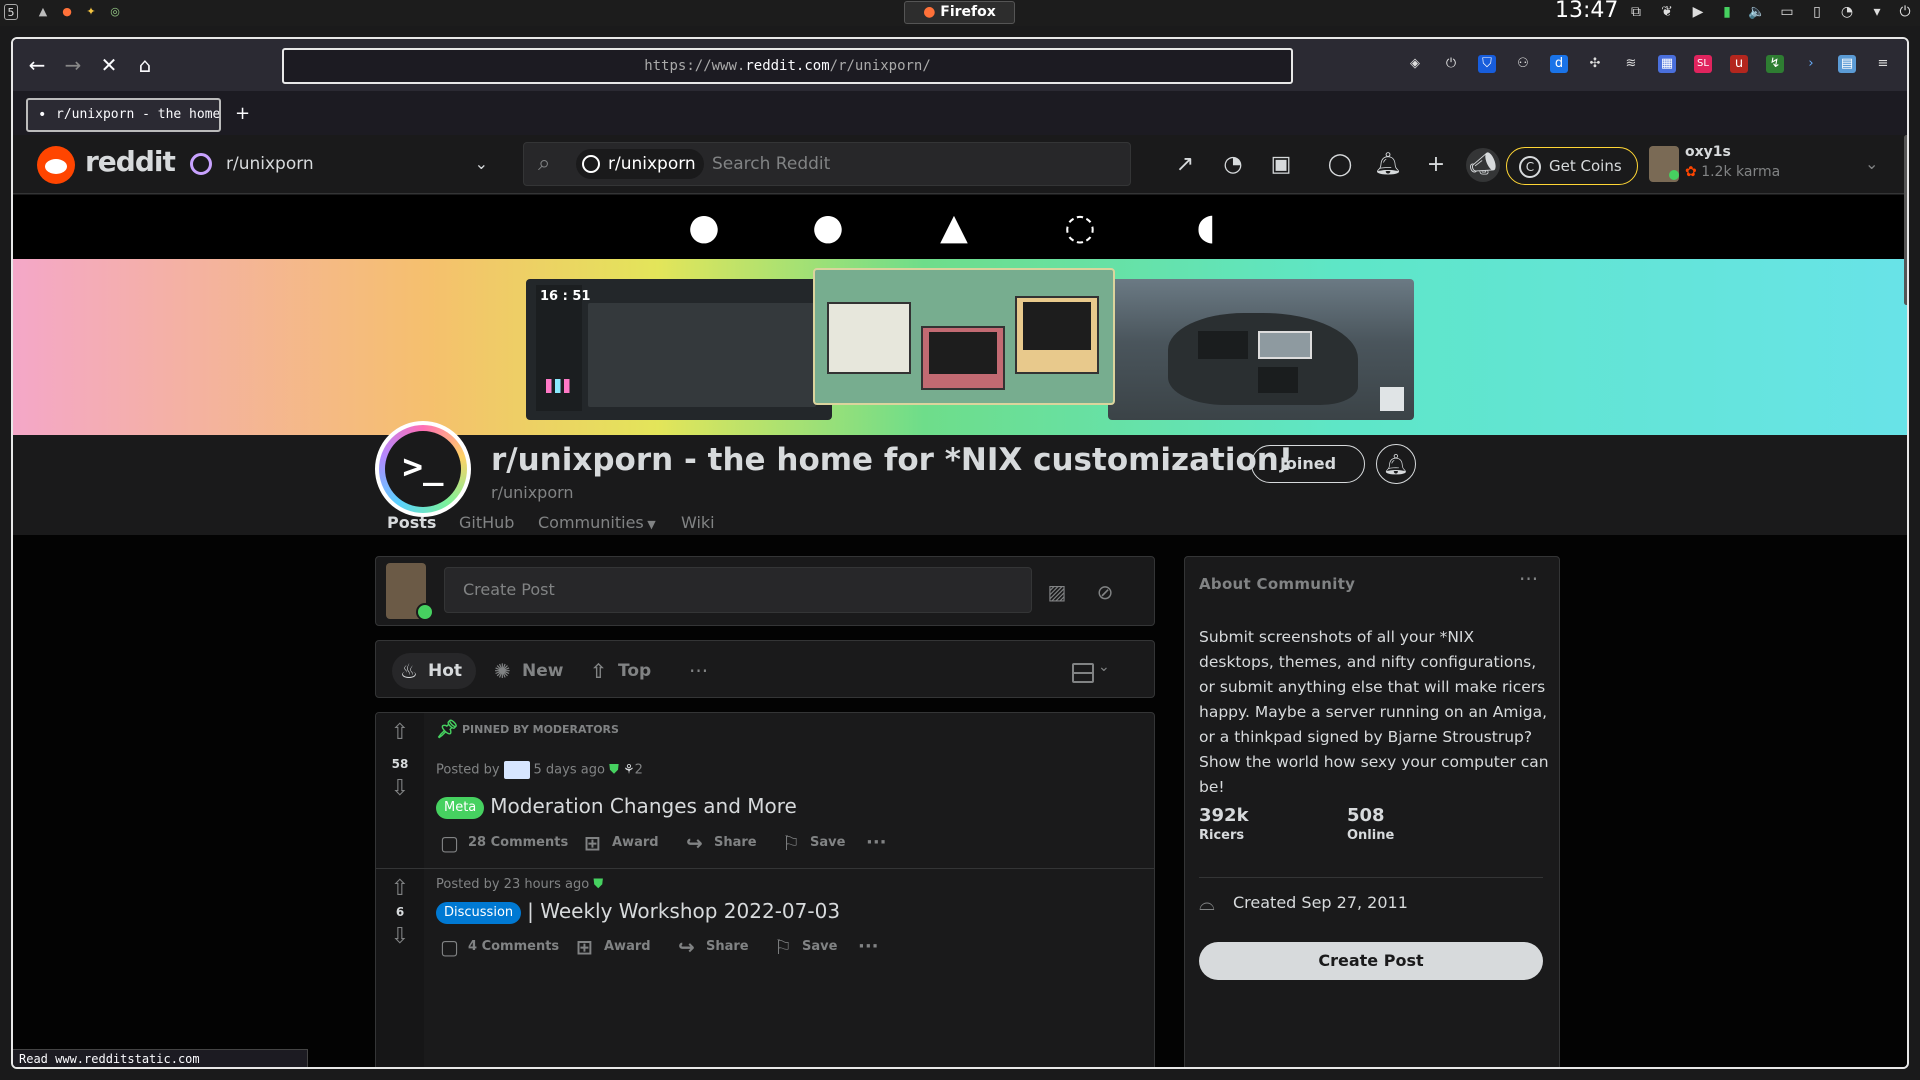 The height and width of the screenshot is (1080, 1920). I want to click on reddit-logo-icon, so click(56, 165).